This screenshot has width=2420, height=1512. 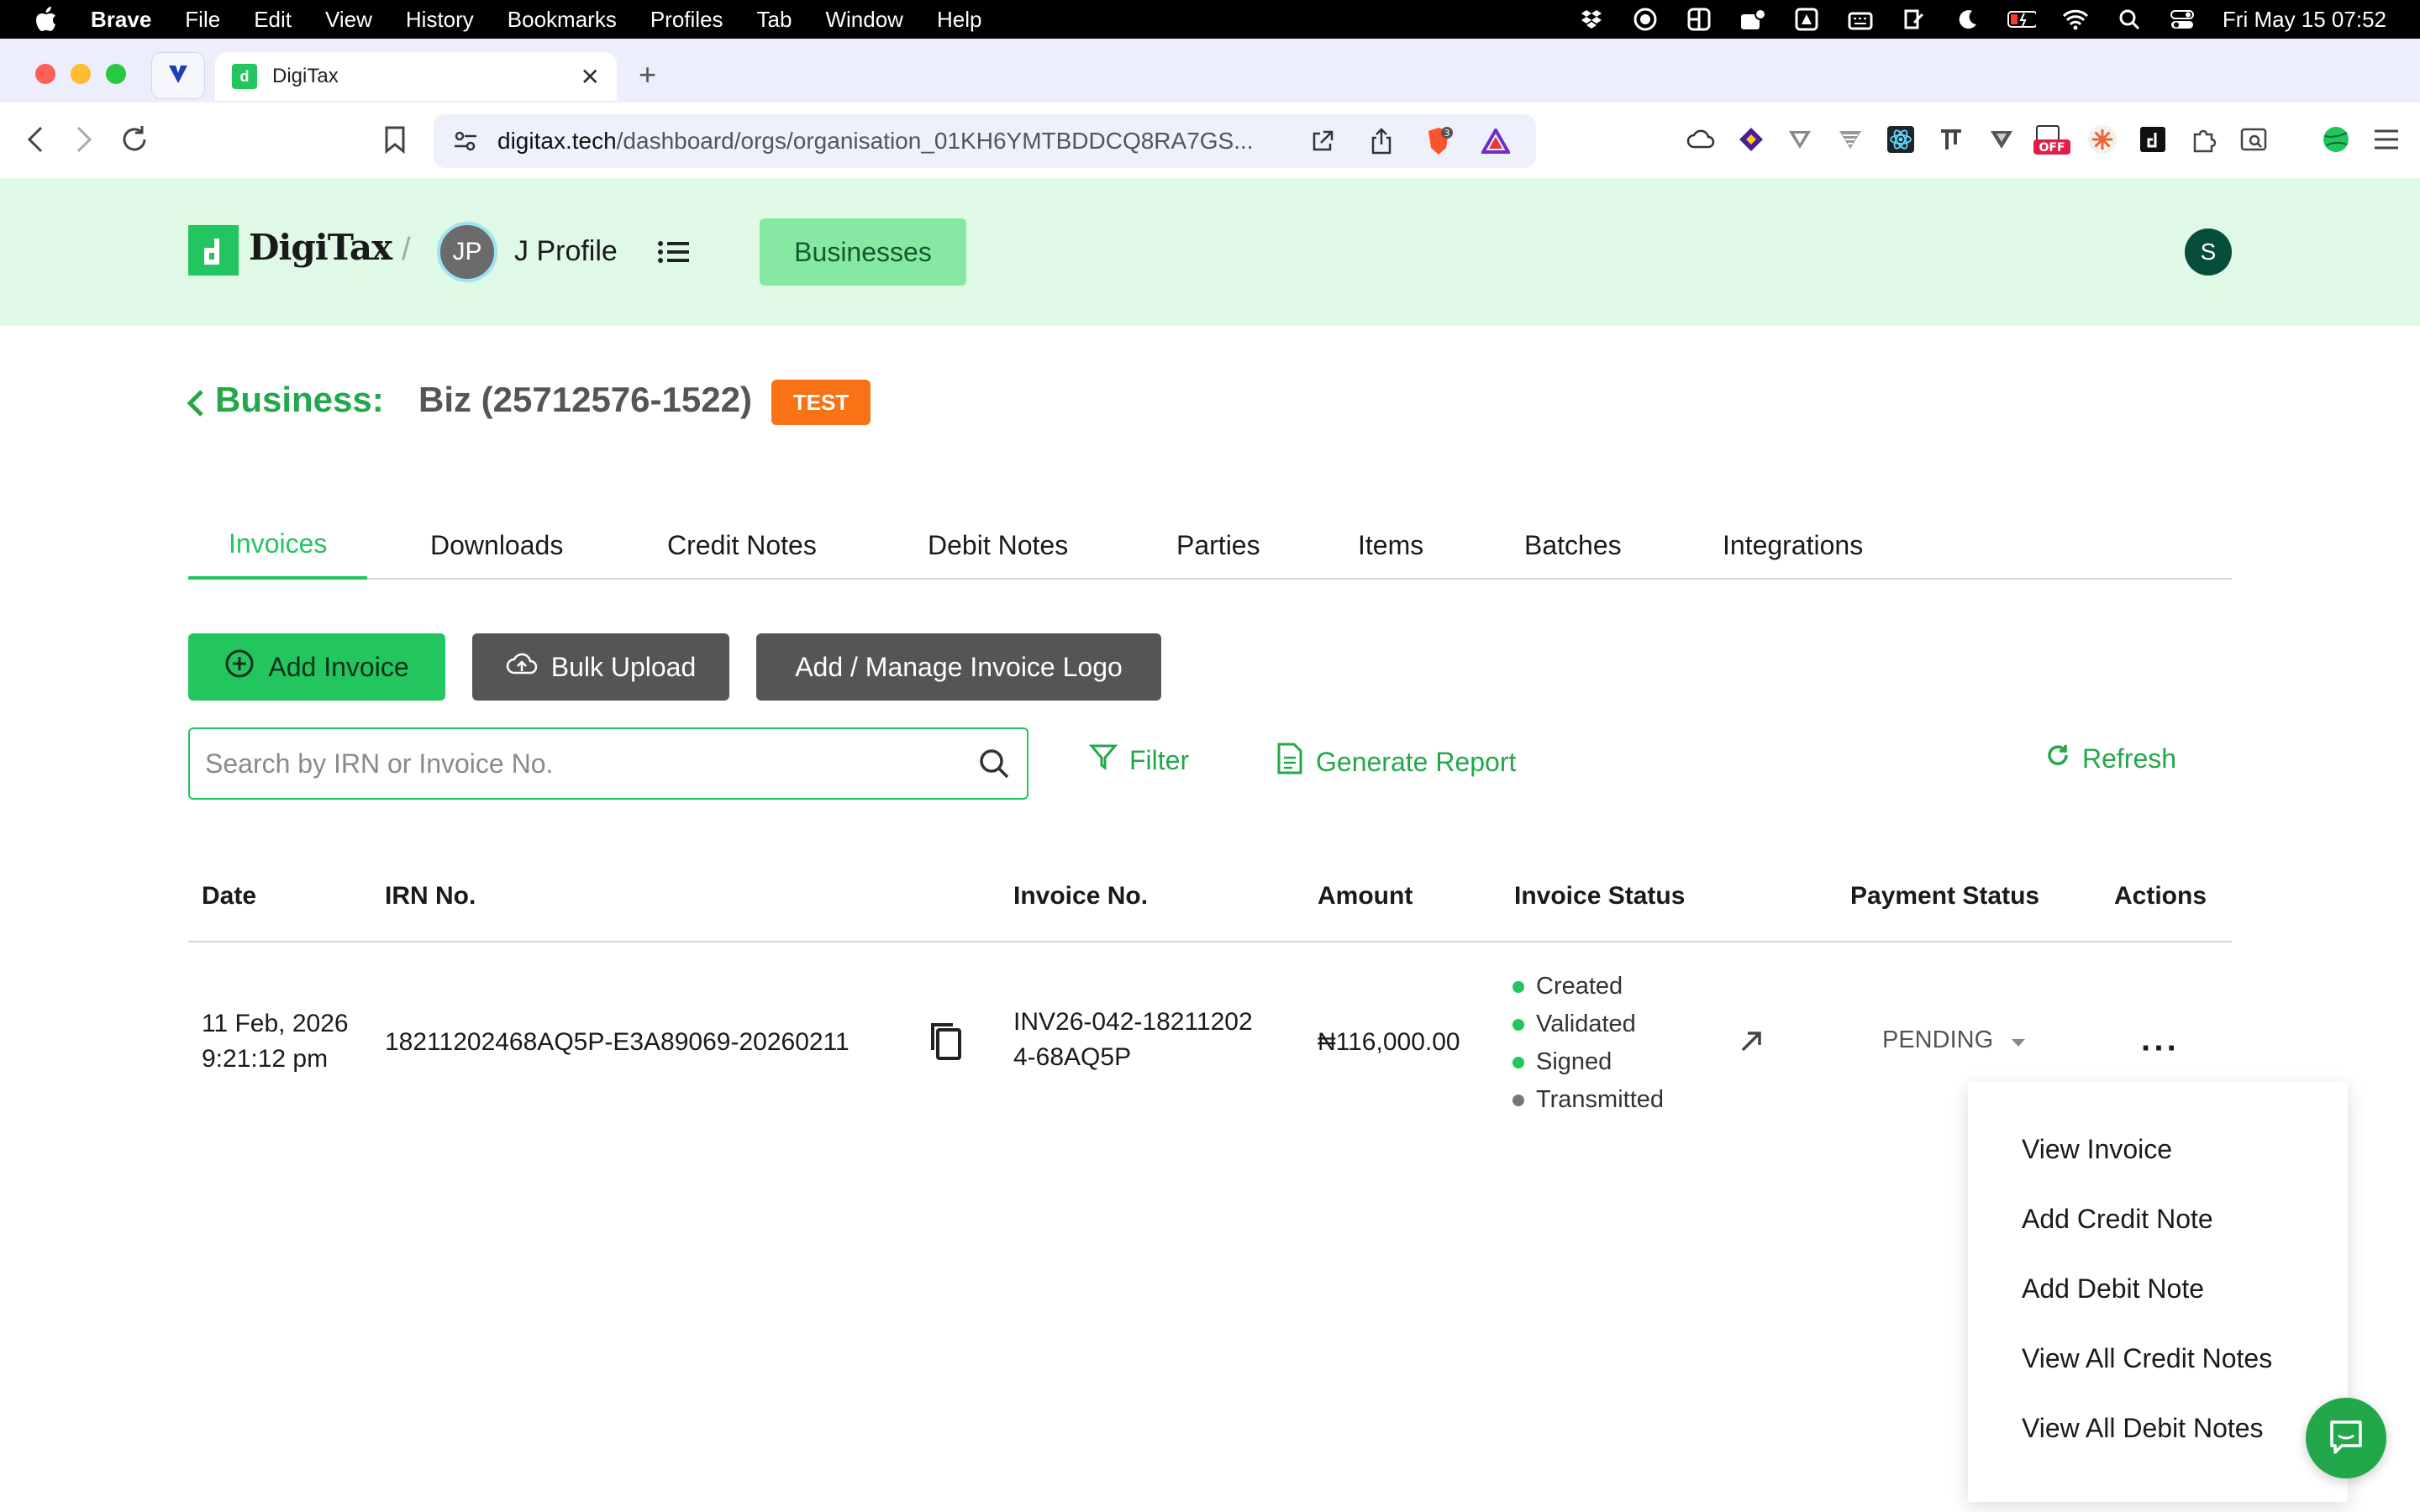 What do you see at coordinates (562, 20) in the screenshot?
I see `menu-bookmarks: Bookmarks` at bounding box center [562, 20].